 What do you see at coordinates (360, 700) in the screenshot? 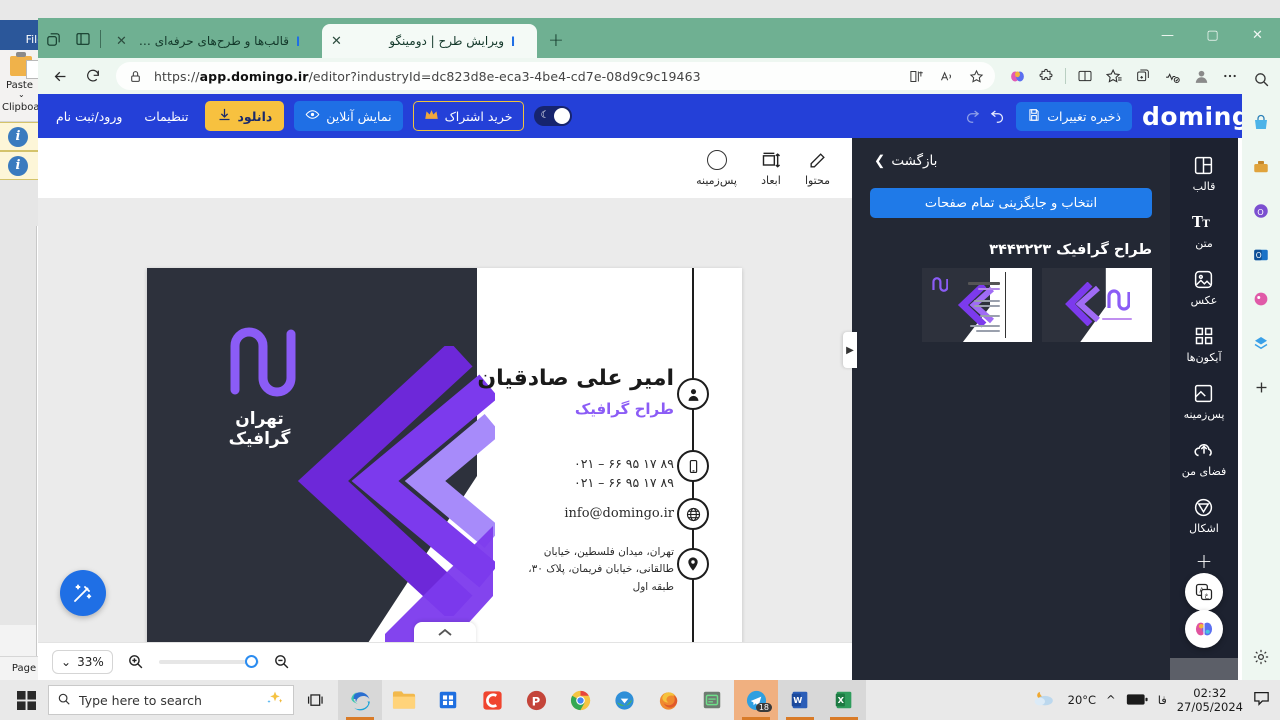
I see `taskbar-app-edge` at bounding box center [360, 700].